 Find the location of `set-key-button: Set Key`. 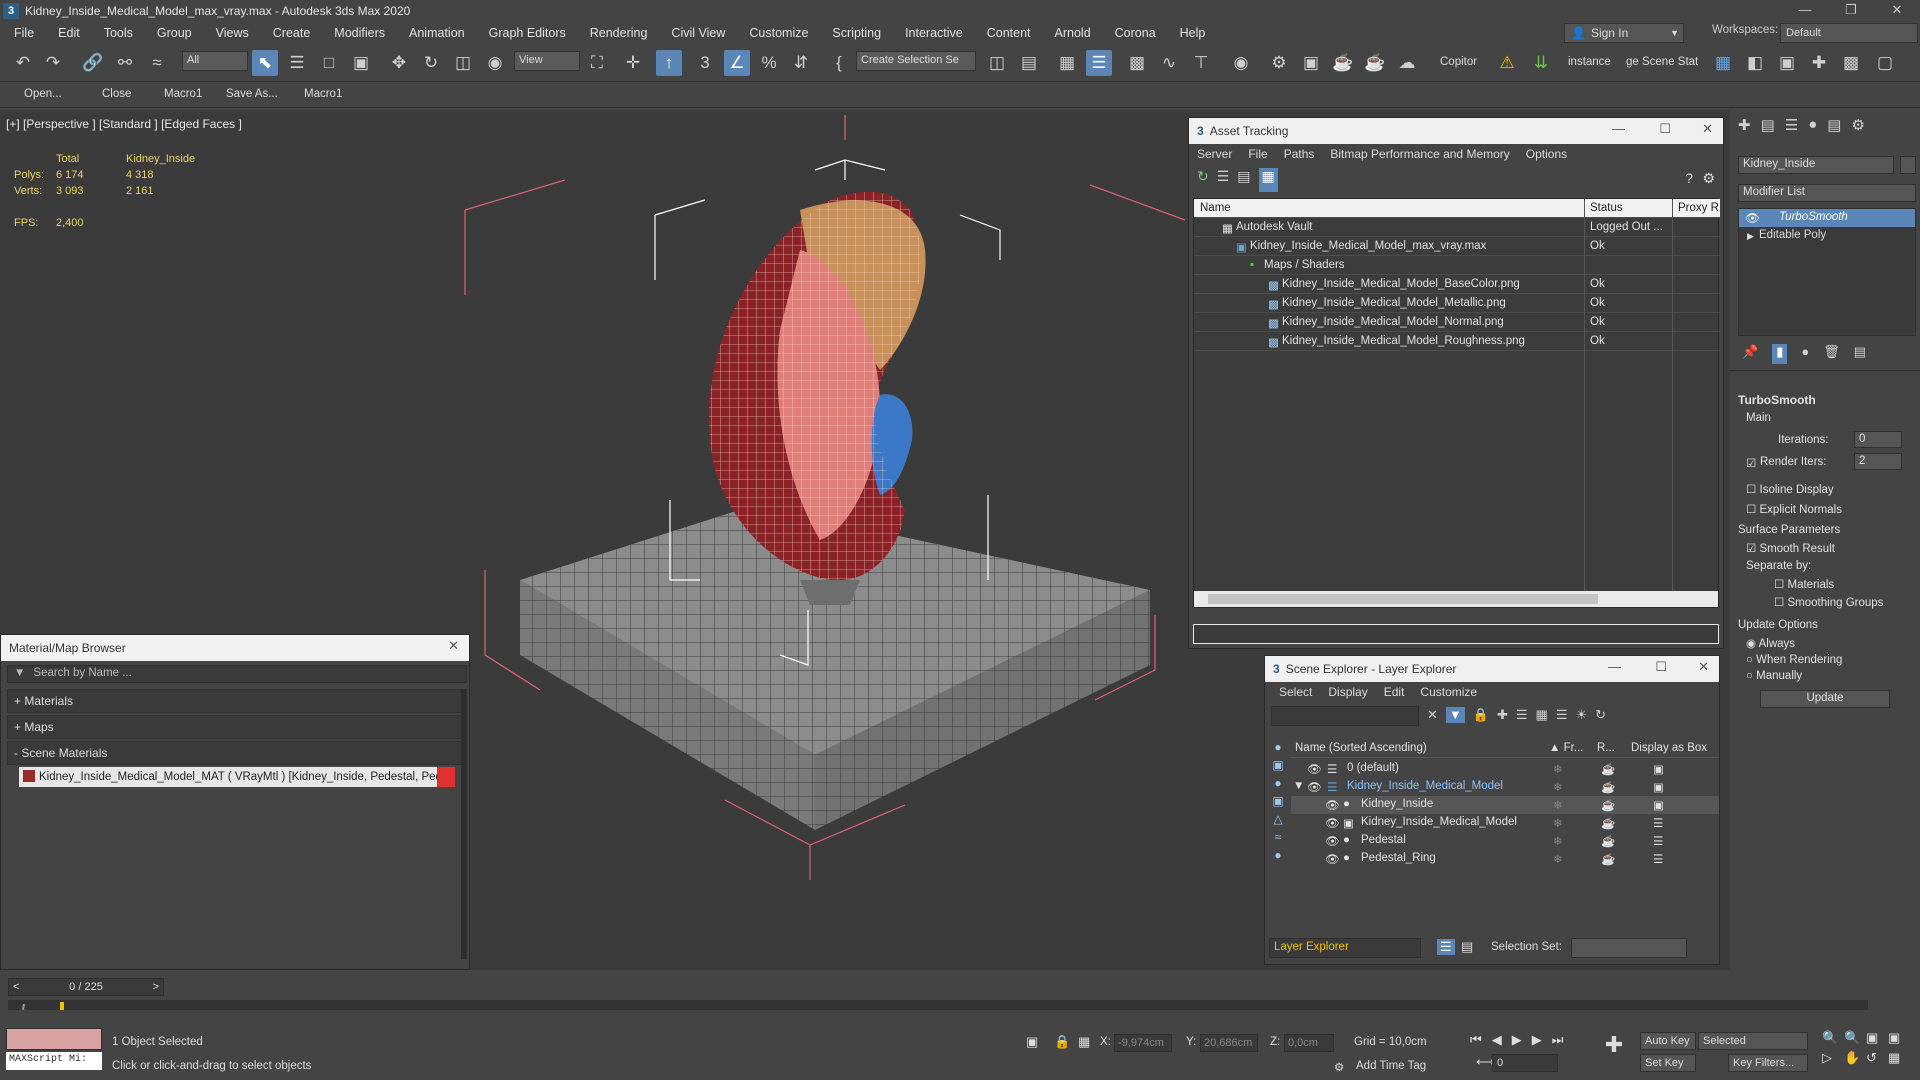

set-key-button: Set Key is located at coordinates (1668, 1063).